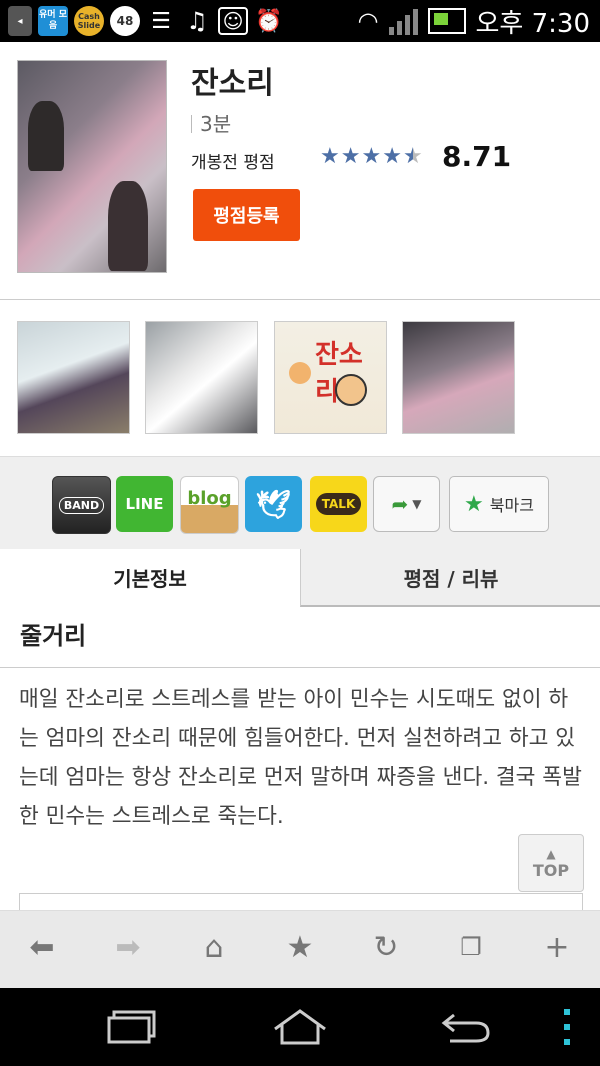 The height and width of the screenshot is (1066, 600). What do you see at coordinates (338, 504) in the screenshot?
I see `kakaotalk-share-button: TALK` at bounding box center [338, 504].